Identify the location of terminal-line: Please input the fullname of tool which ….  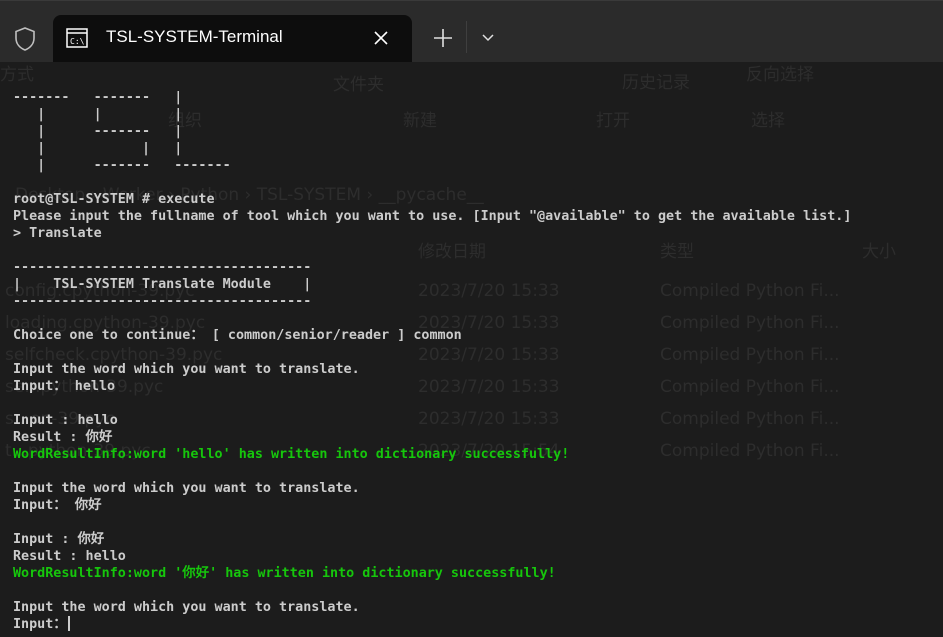
(478, 216).